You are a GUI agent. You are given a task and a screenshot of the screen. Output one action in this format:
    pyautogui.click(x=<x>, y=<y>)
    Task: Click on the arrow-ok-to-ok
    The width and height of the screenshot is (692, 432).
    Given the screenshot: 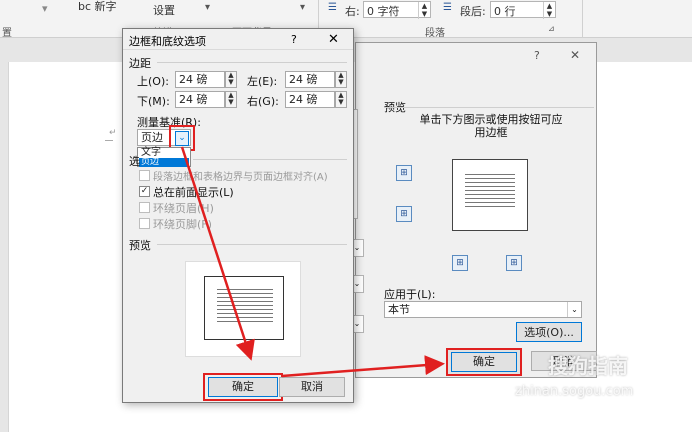 What is the action you would take?
    pyautogui.click(x=363, y=366)
    